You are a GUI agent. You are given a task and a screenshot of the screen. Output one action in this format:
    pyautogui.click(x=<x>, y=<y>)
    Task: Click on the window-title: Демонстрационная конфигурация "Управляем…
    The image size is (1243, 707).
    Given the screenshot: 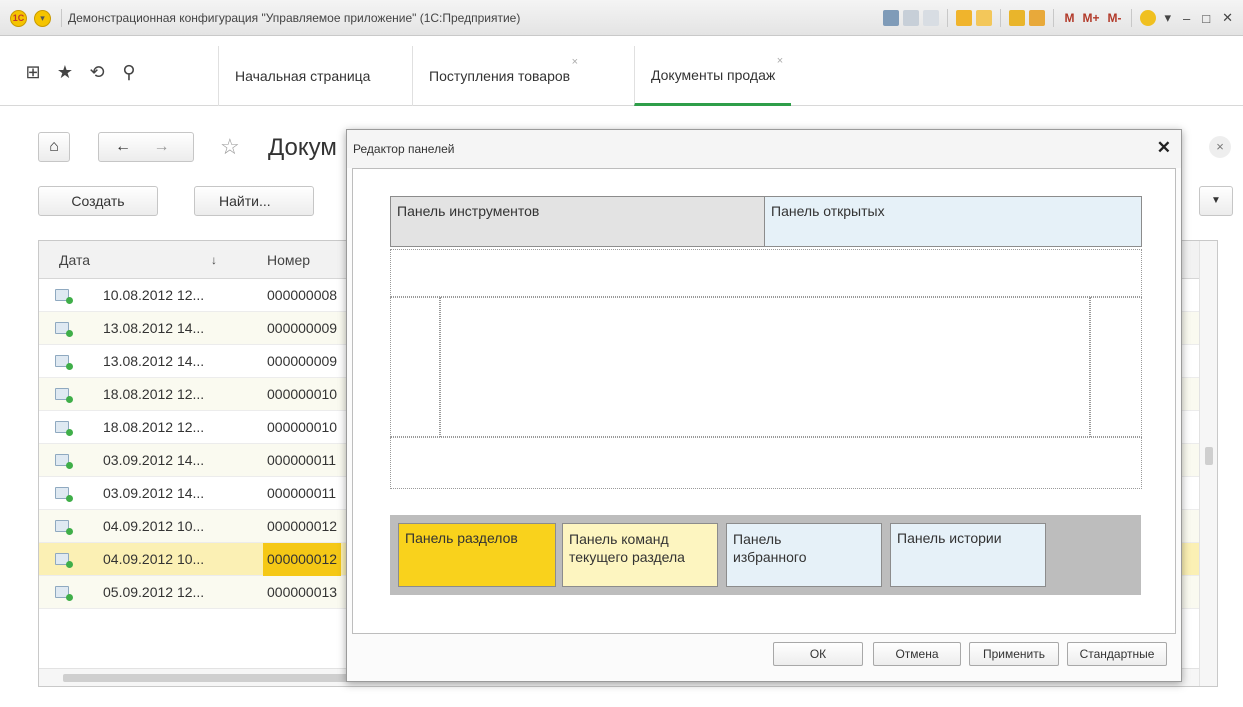 What is the action you would take?
    pyautogui.click(x=294, y=18)
    